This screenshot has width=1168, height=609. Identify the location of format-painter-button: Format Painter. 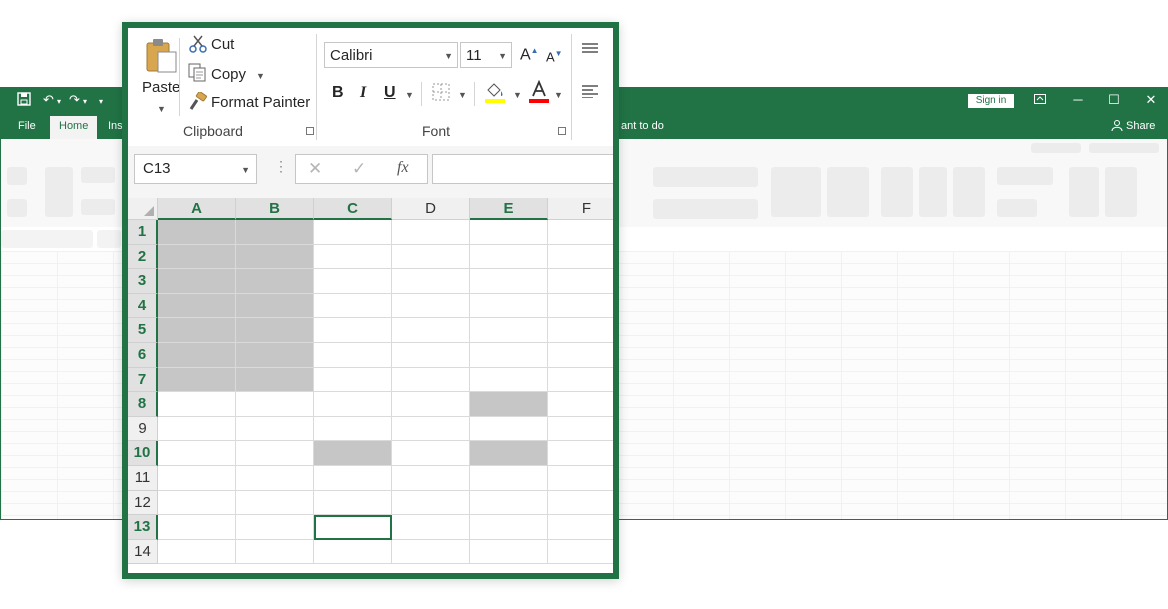
(258, 102).